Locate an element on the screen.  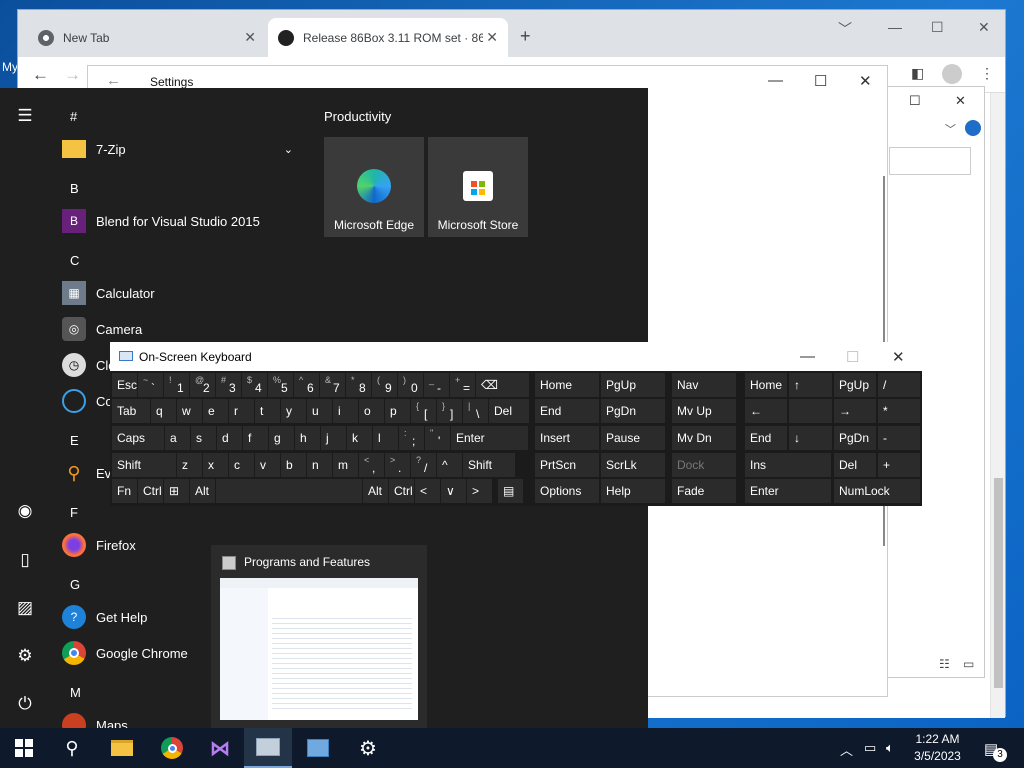
key-w: w is located at coordinates (189, 411).